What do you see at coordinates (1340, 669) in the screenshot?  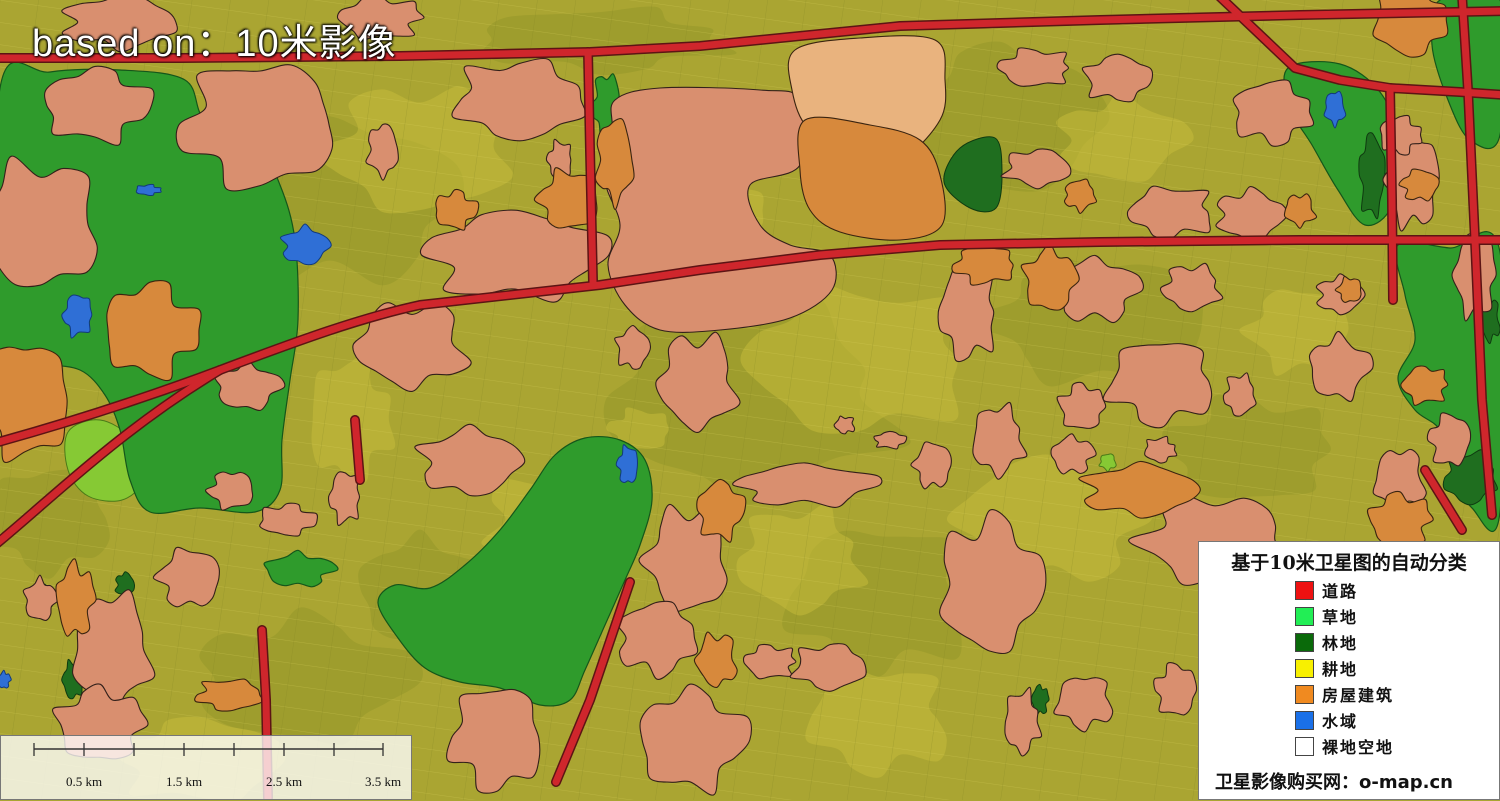 I see `legend-label: 耕地` at bounding box center [1340, 669].